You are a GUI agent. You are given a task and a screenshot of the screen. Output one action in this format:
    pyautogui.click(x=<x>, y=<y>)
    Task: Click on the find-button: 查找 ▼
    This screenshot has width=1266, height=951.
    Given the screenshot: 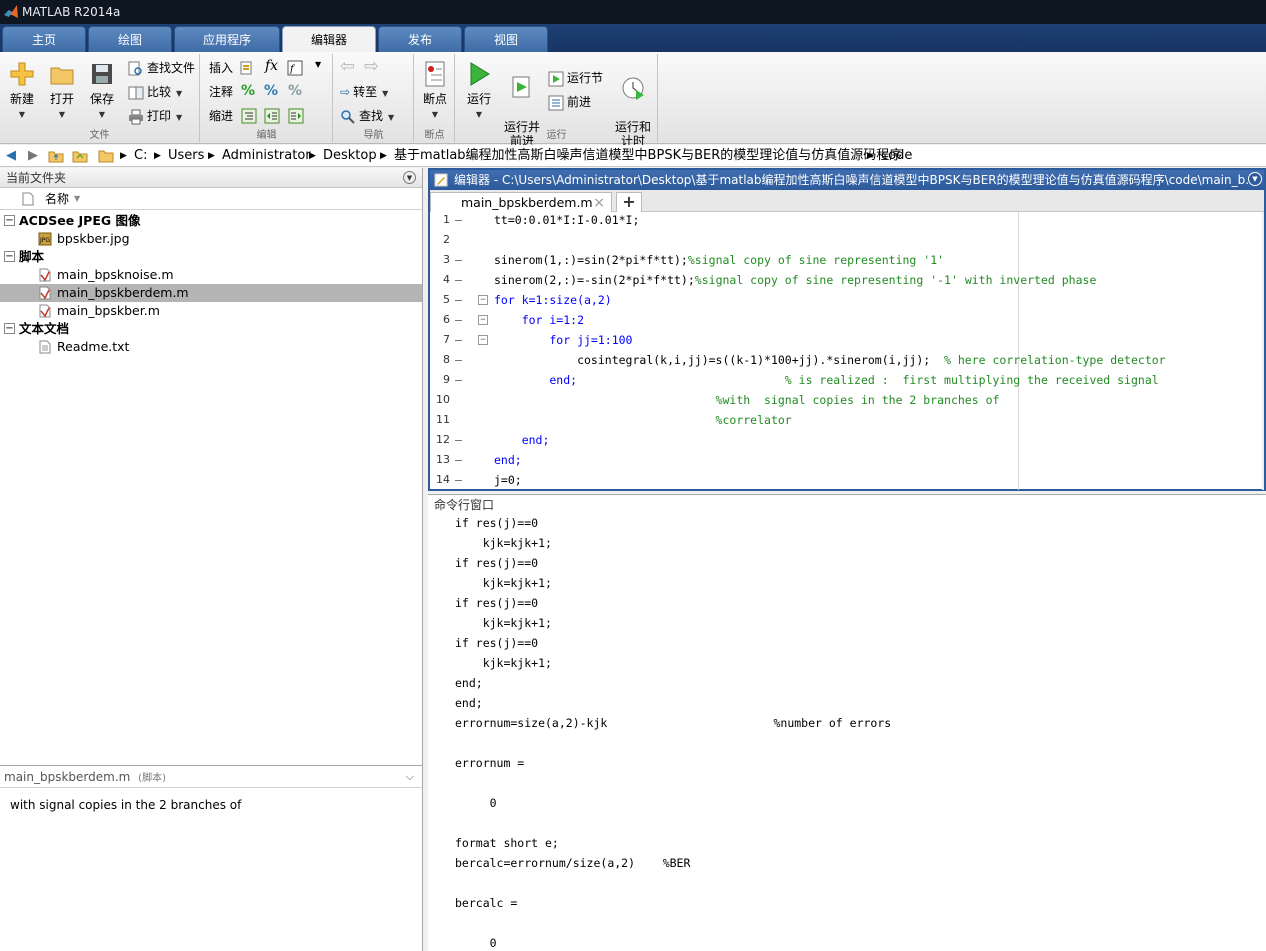 What is the action you would take?
    pyautogui.click(x=367, y=116)
    